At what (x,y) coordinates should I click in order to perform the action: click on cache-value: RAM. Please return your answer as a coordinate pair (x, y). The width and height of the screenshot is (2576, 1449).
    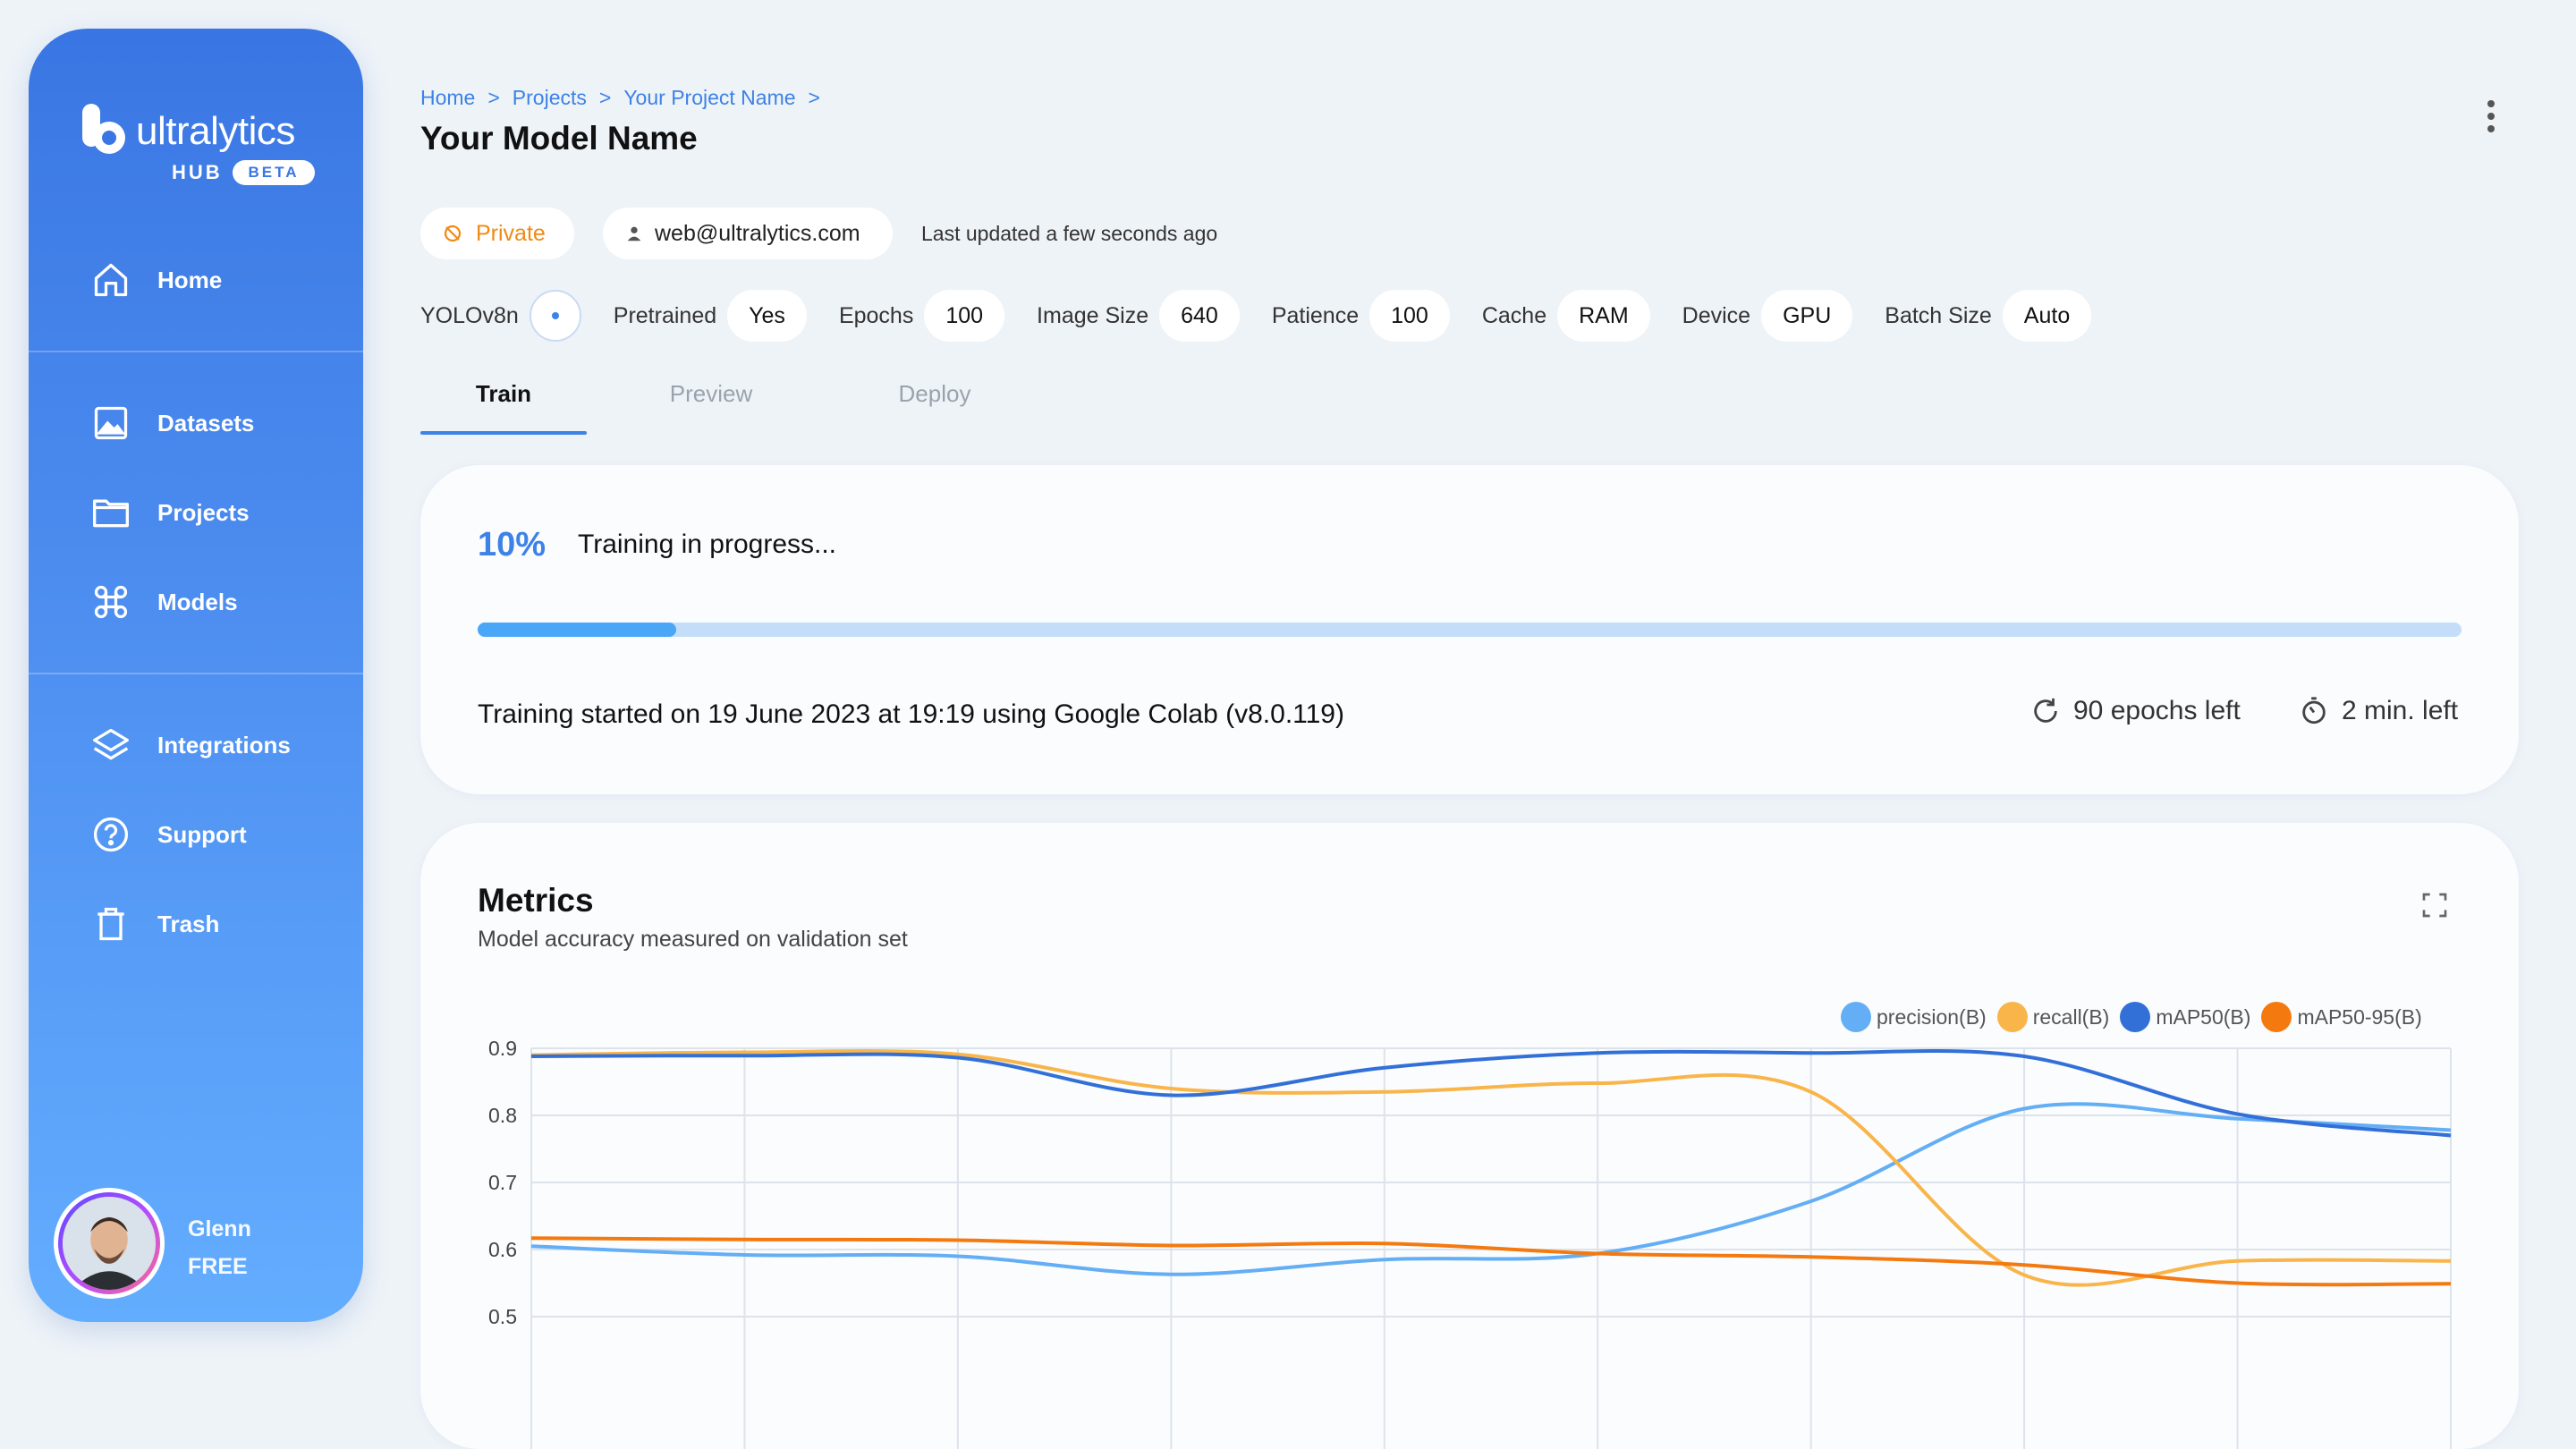
    Looking at the image, I should click on (1603, 316).